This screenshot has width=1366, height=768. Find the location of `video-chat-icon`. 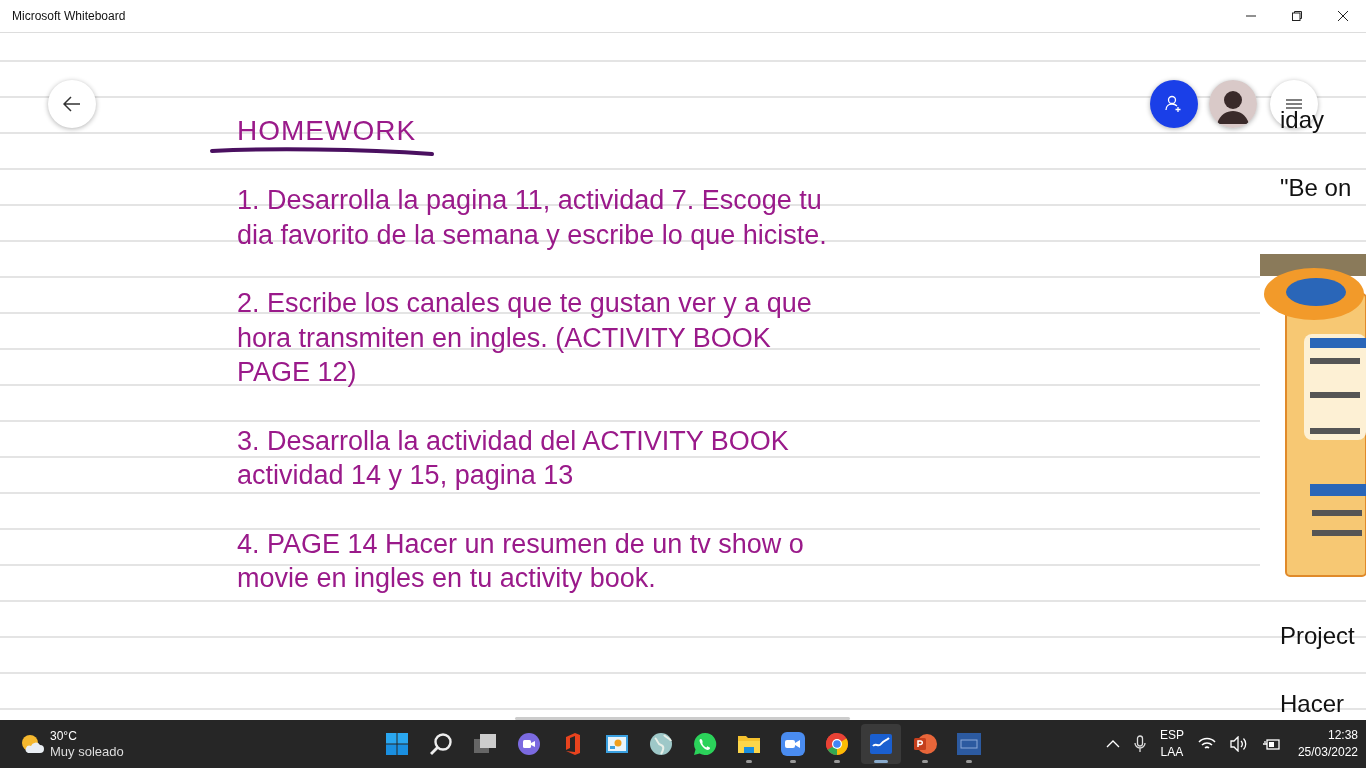

video-chat-icon is located at coordinates (529, 744).